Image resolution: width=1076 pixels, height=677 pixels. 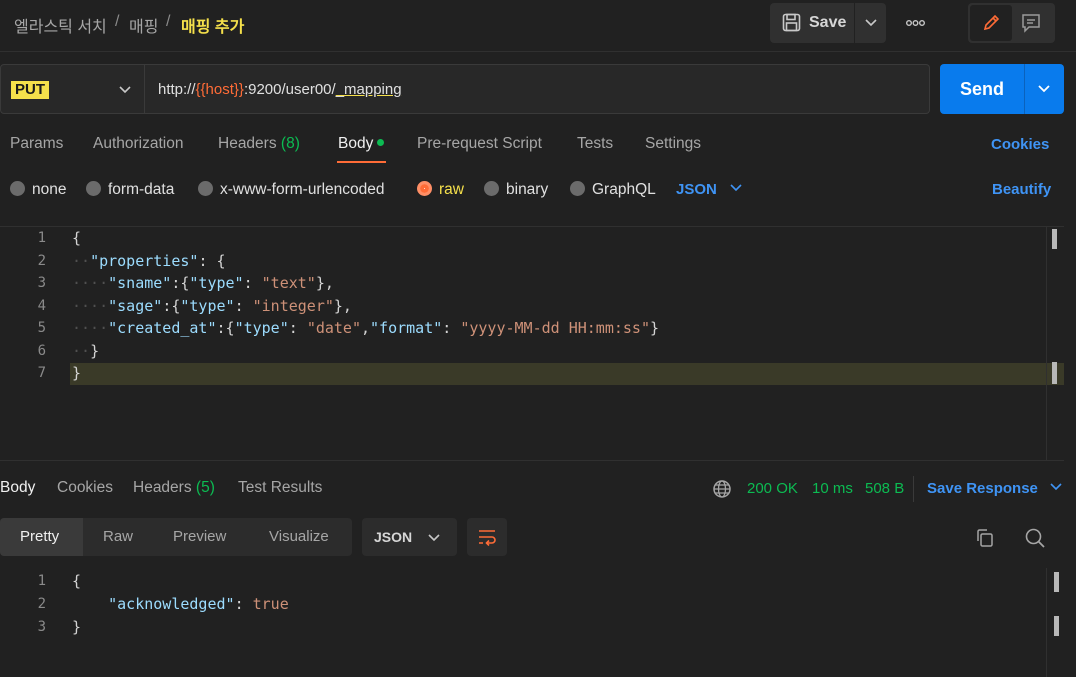 What do you see at coordinates (1031, 23) in the screenshot?
I see `comment-icon` at bounding box center [1031, 23].